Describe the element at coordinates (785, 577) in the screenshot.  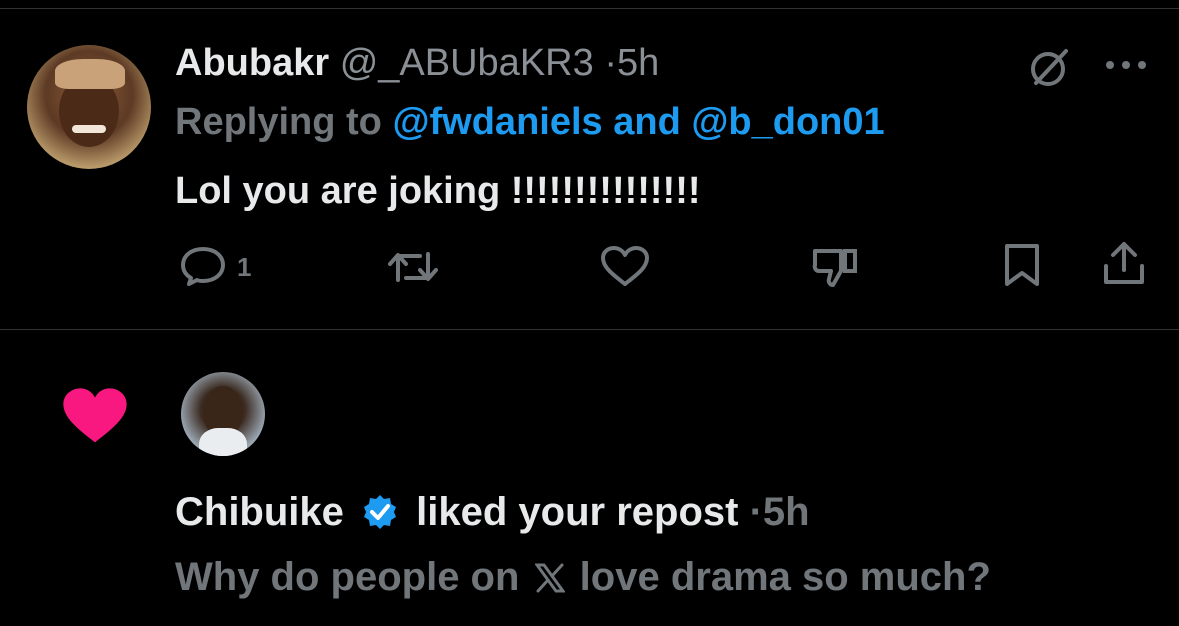
I see `post-text-after: love drama so much?` at that location.